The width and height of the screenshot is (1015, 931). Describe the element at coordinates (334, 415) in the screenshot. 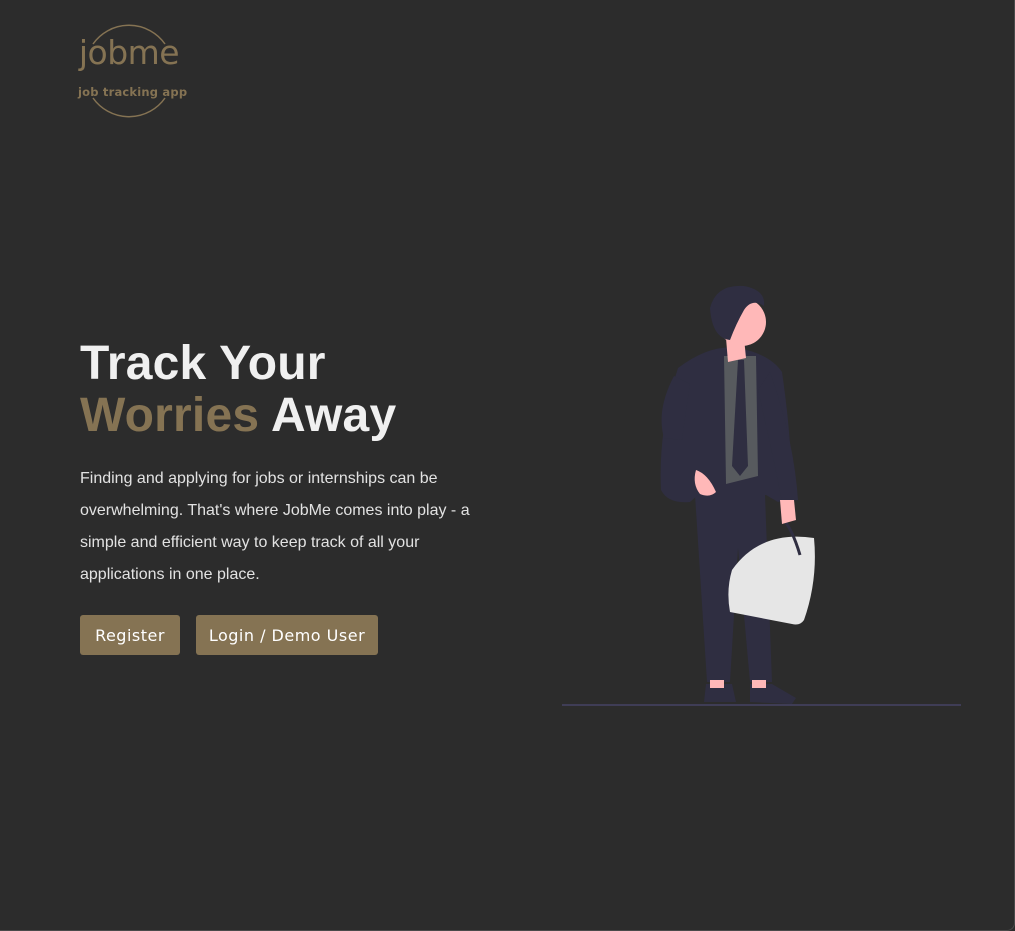

I see `hero-title-rest: Away` at that location.